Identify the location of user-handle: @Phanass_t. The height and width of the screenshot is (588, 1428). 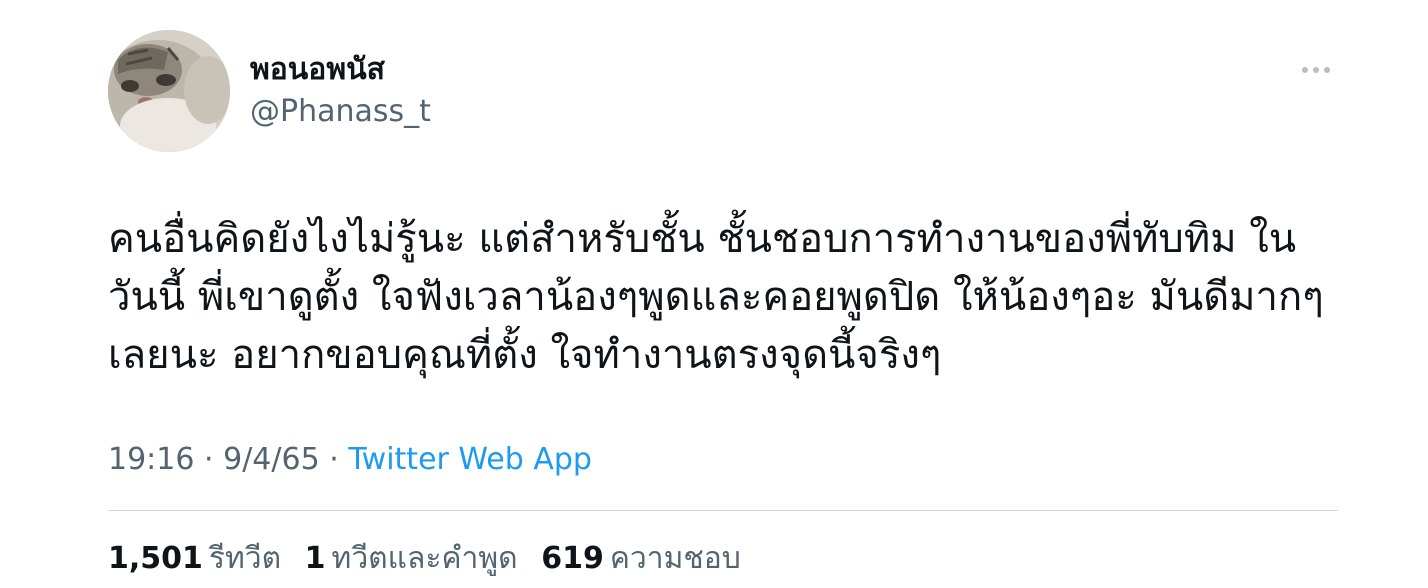
(340, 112).